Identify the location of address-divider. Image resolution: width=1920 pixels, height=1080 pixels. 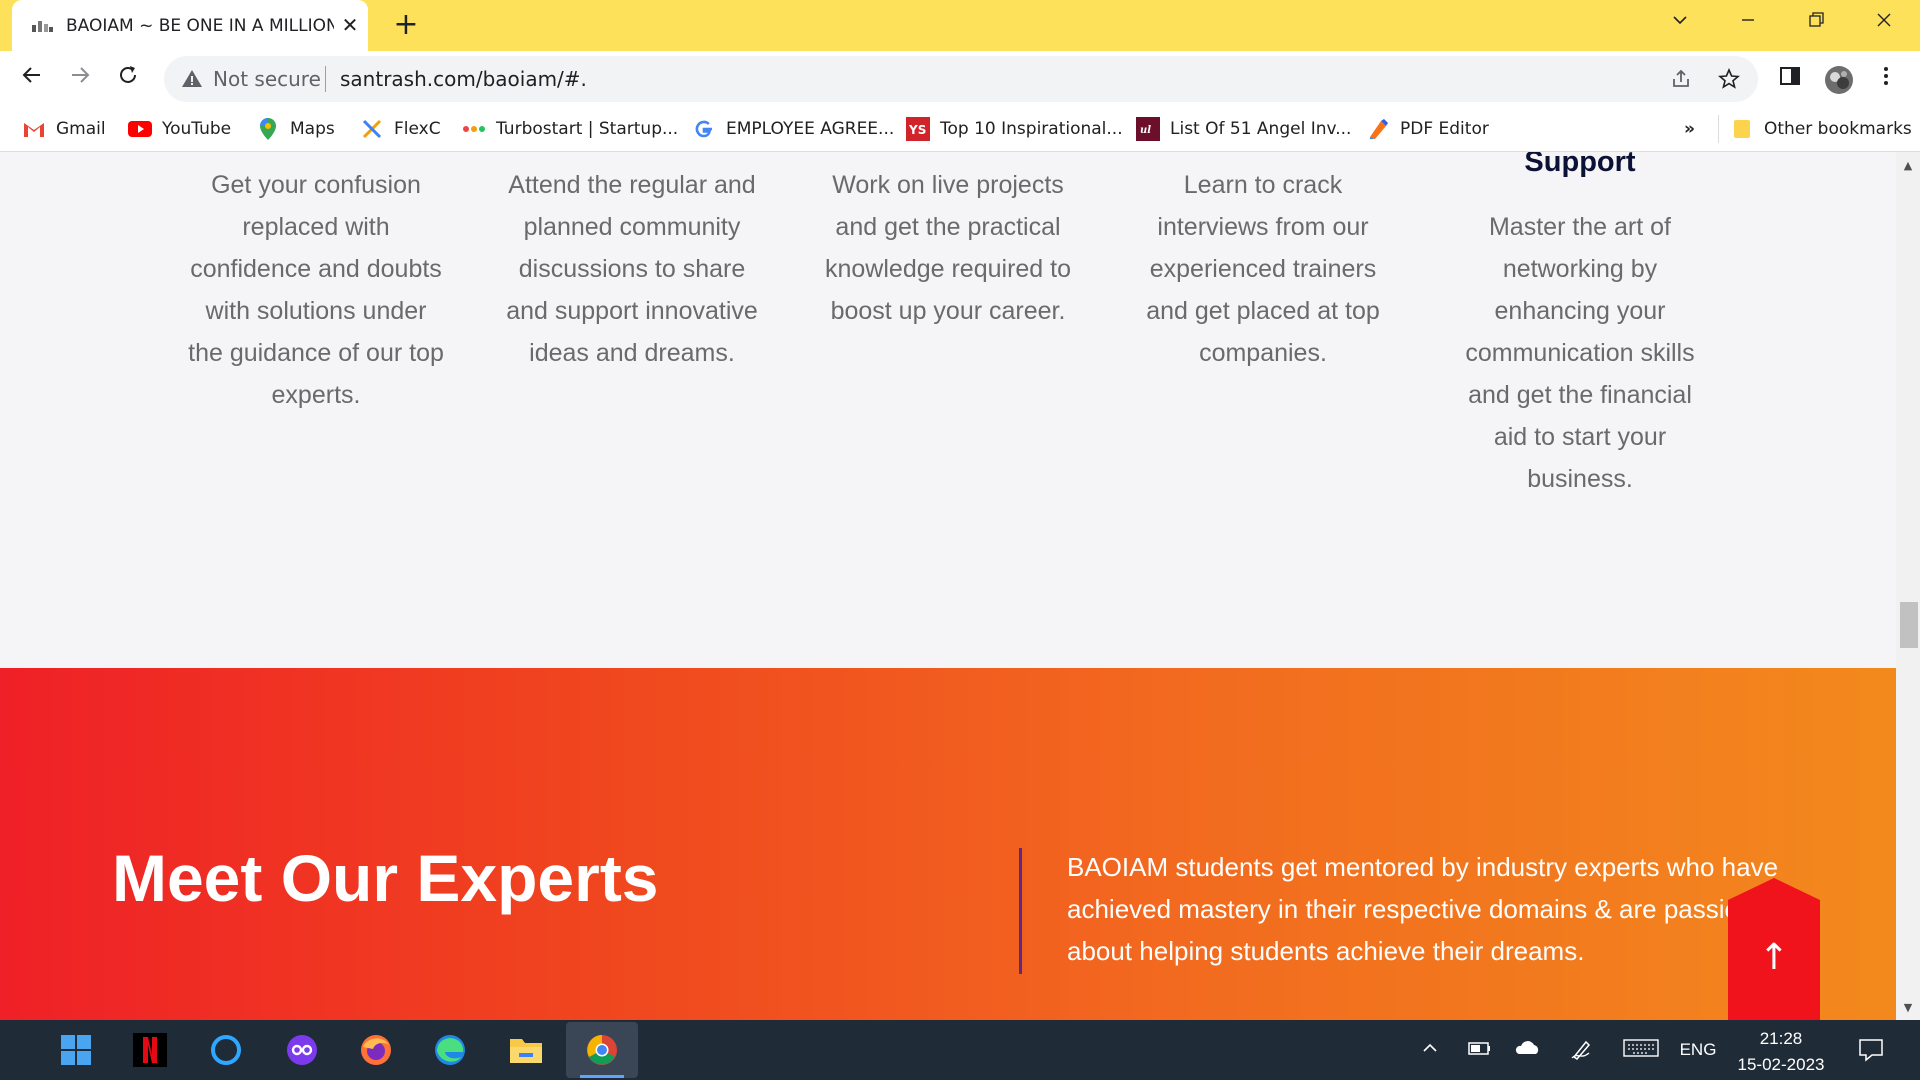
(325, 79).